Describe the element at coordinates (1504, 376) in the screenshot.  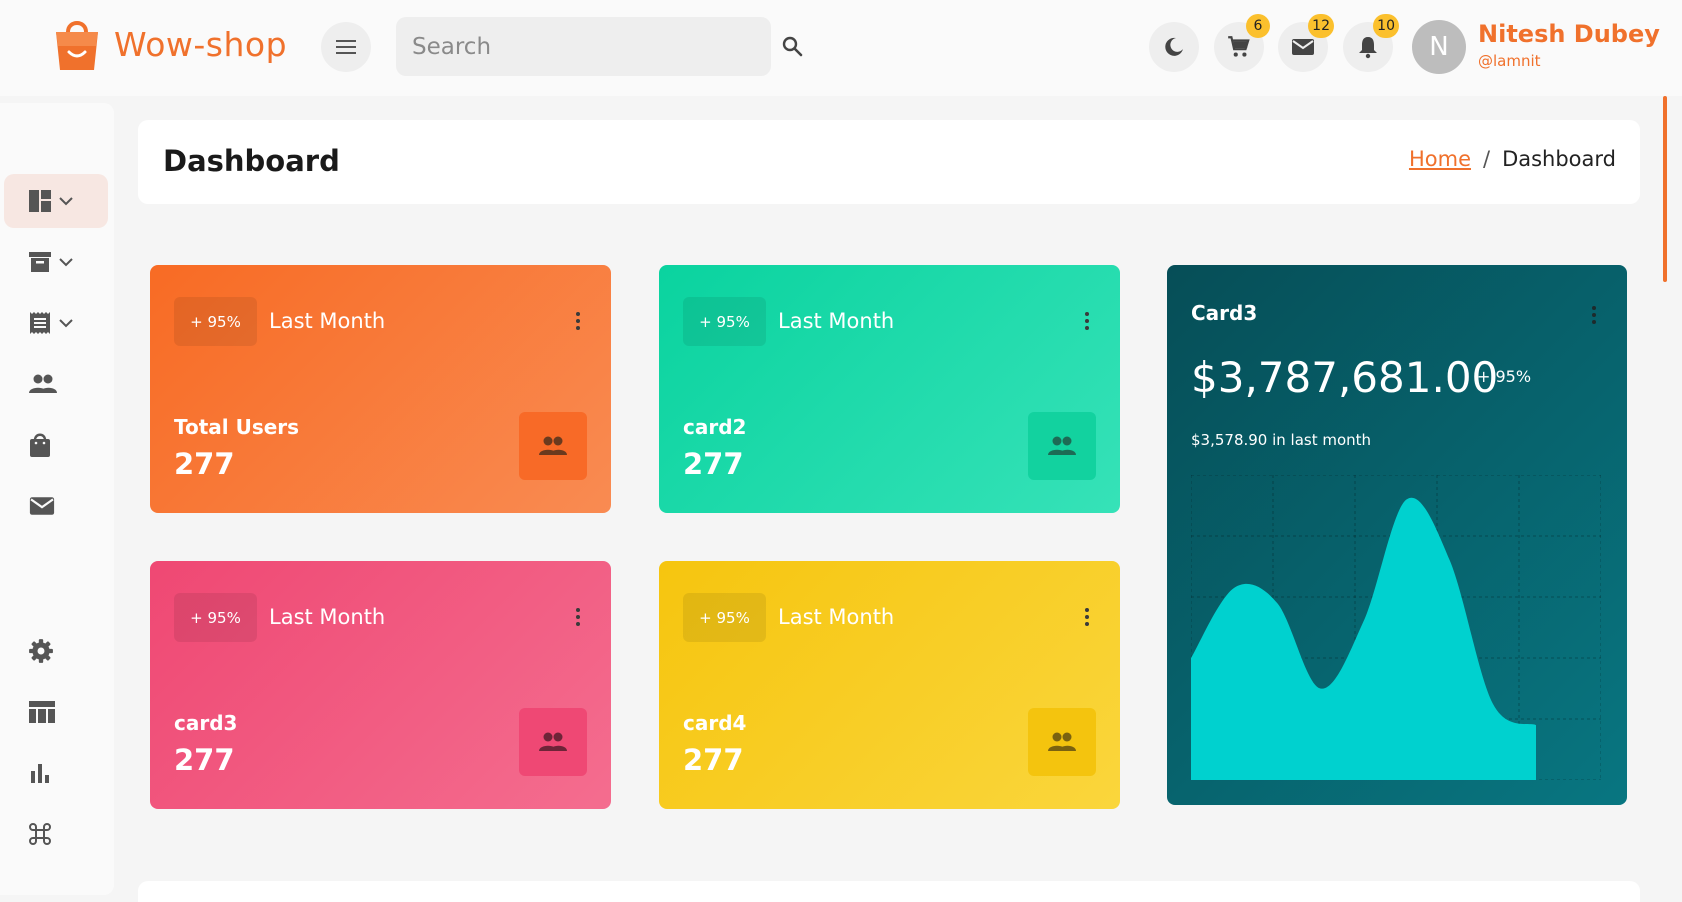
I see `revenue-growth: + 95%` at that location.